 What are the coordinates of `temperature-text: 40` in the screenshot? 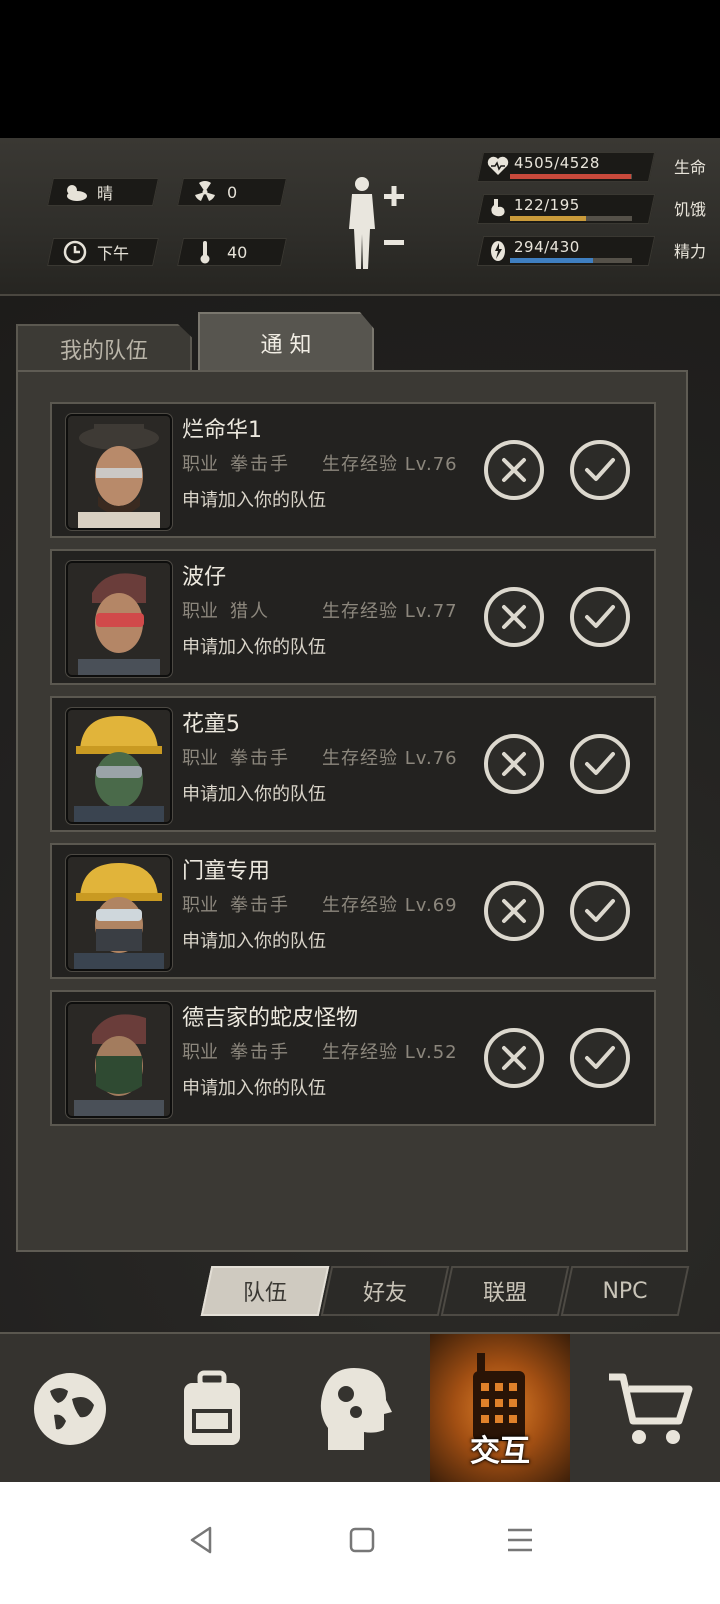 It's located at (237, 252).